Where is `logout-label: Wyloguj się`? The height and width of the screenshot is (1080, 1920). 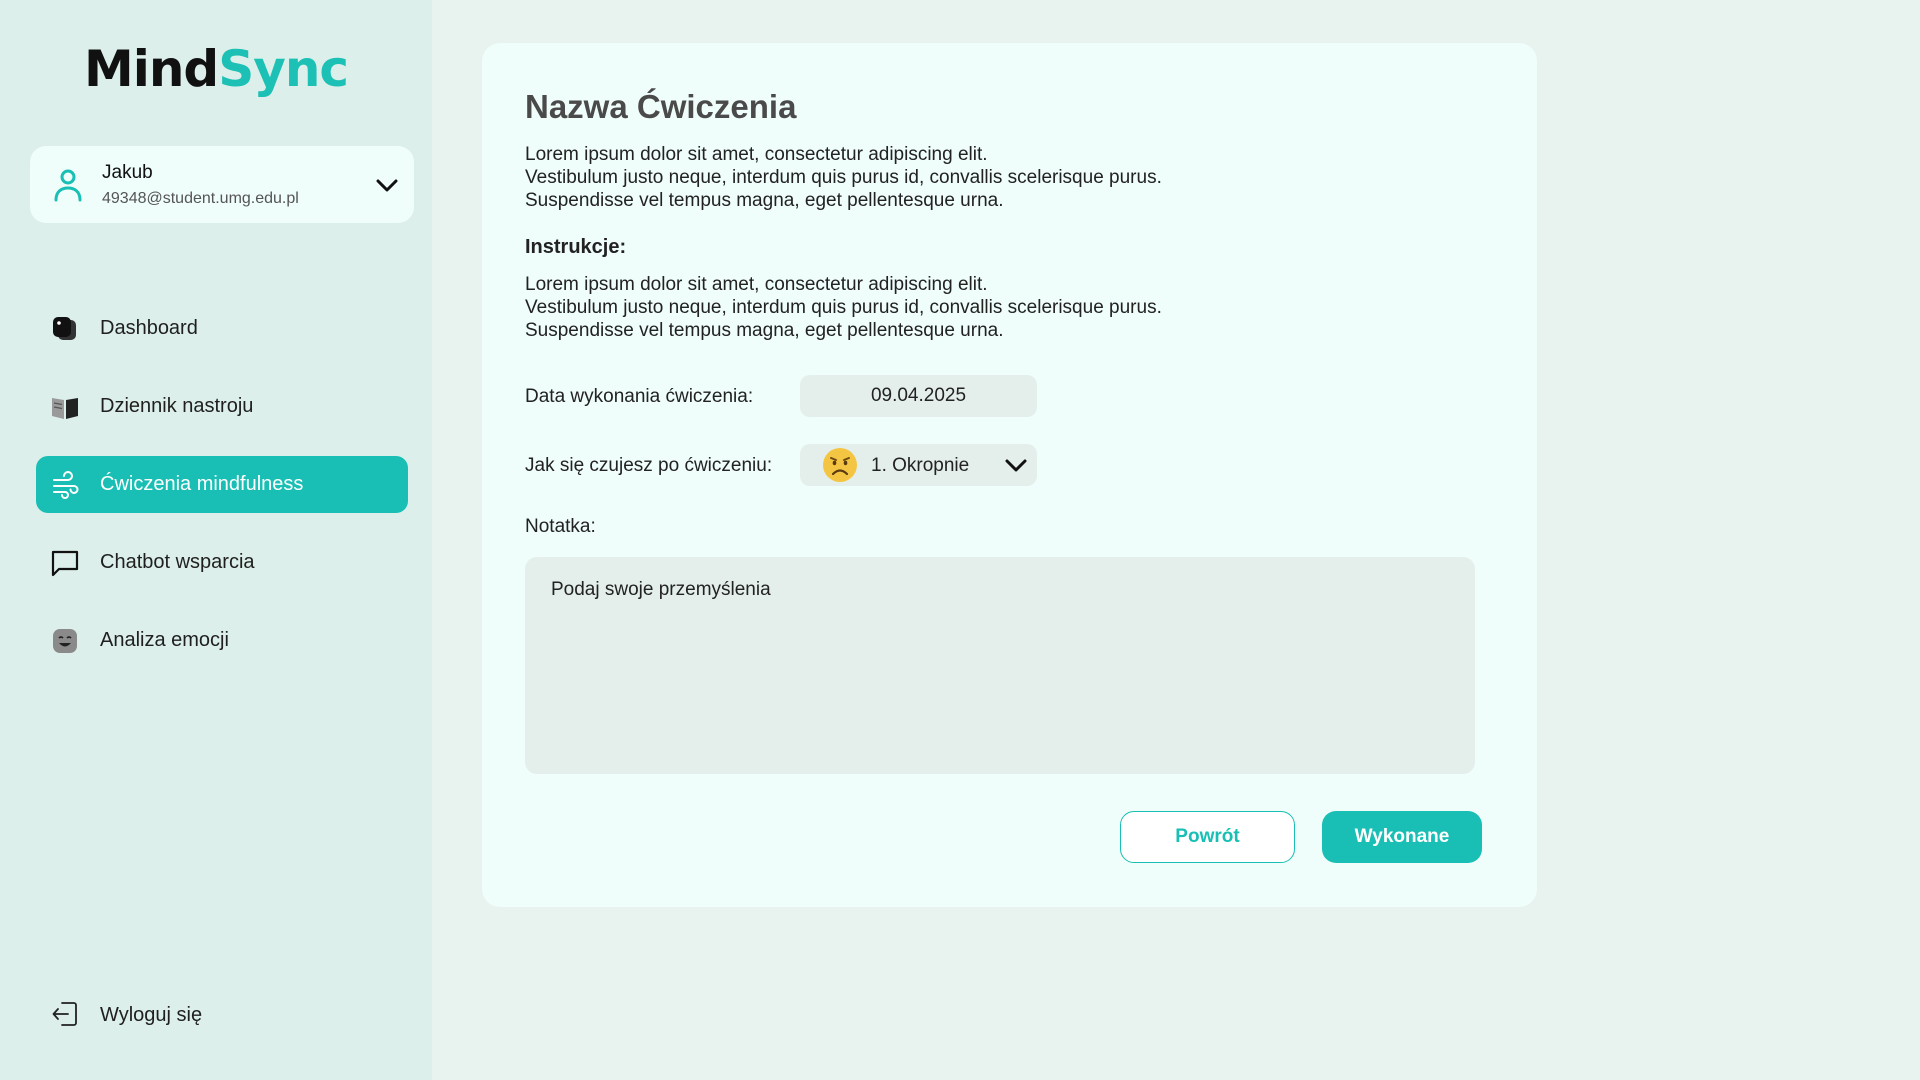 logout-label: Wyloguj się is located at coordinates (151, 1015).